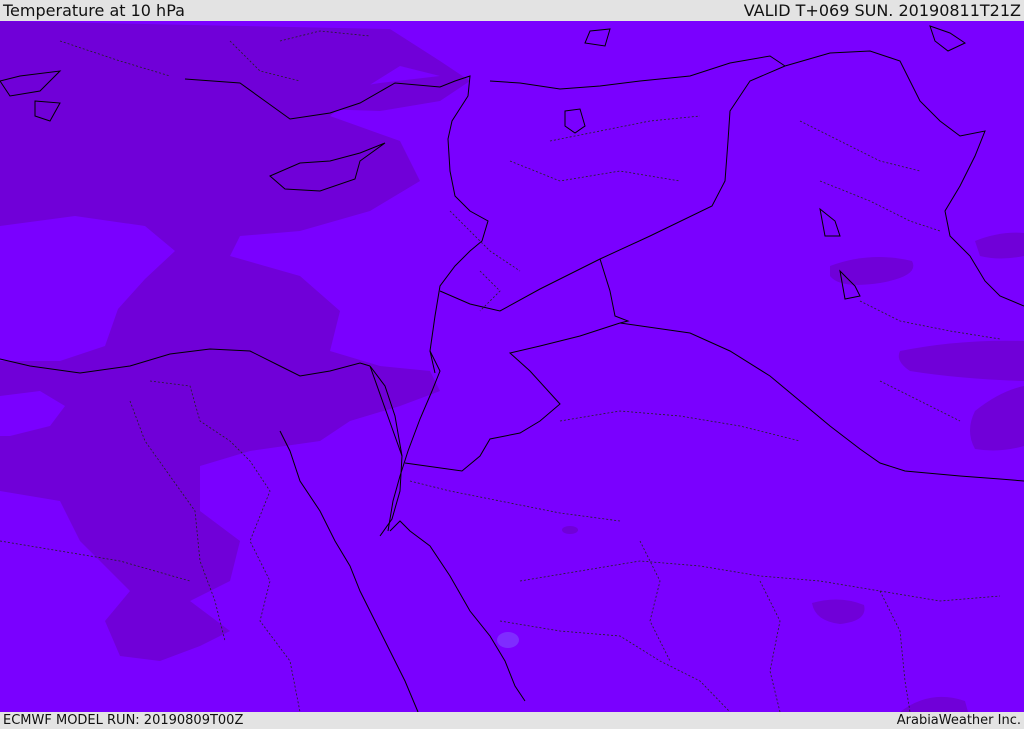 Image resolution: width=1024 pixels, height=729 pixels. I want to click on valid-time-label: VALID T+069 SUN. 20190811T21Z, so click(882, 10).